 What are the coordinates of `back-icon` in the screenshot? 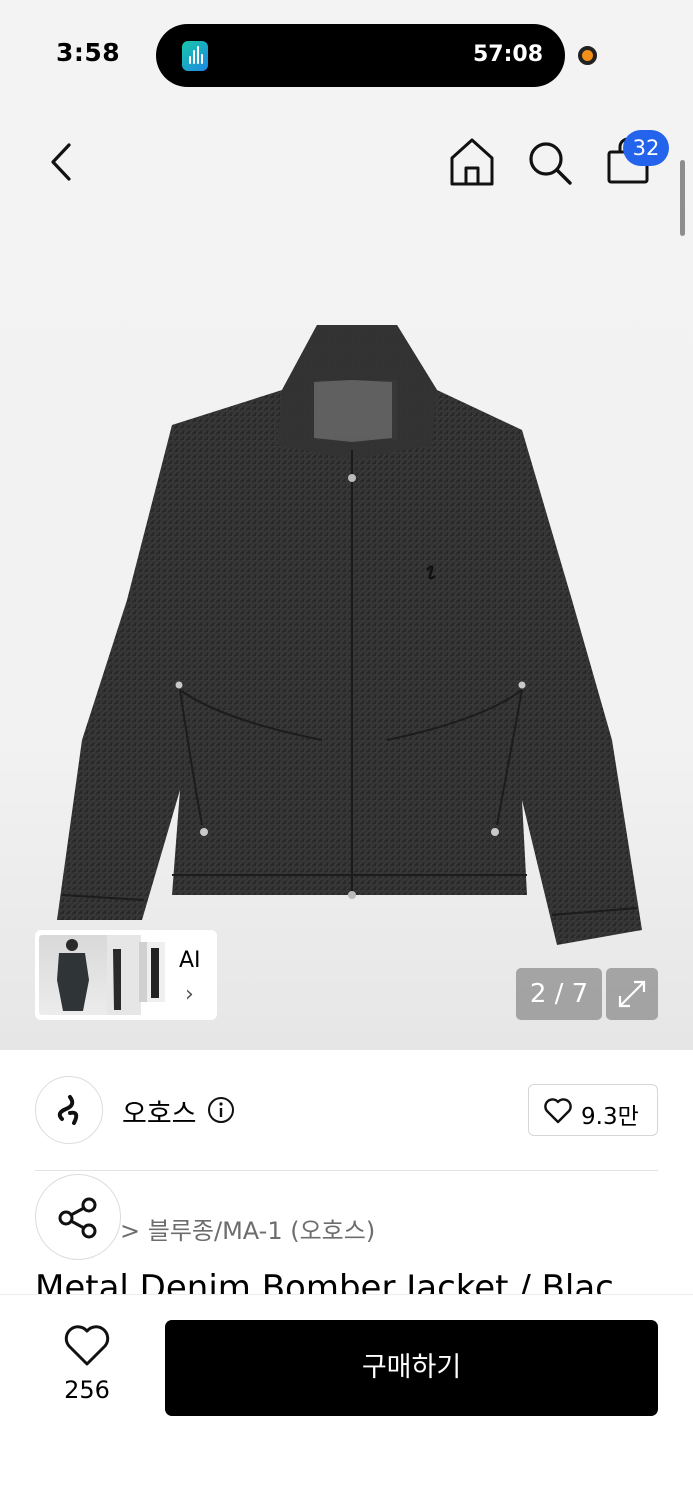 It's located at (61, 162).